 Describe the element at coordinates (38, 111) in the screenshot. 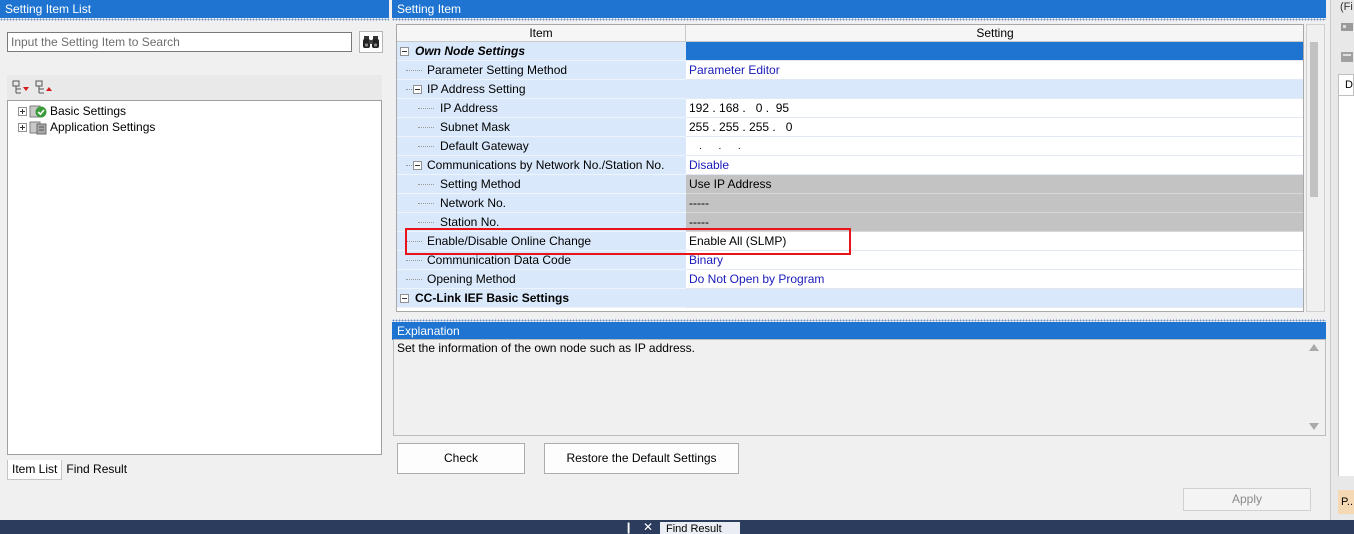

I see `checked-settings-icon` at that location.